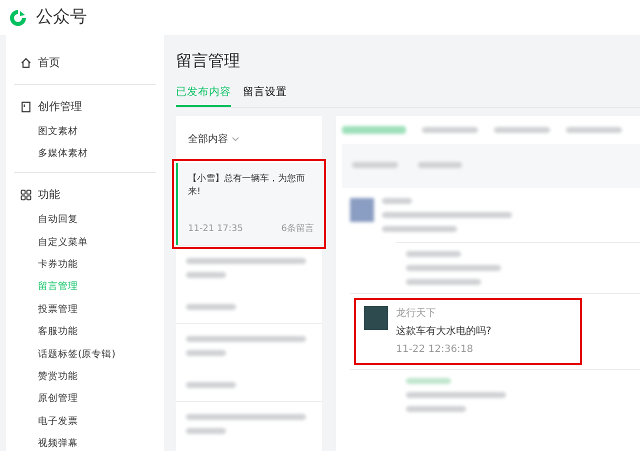 This screenshot has height=451, width=640. Describe the element at coordinates (85, 355) in the screenshot. I see `sidebar-item: 话题标签(原专辑)` at that location.